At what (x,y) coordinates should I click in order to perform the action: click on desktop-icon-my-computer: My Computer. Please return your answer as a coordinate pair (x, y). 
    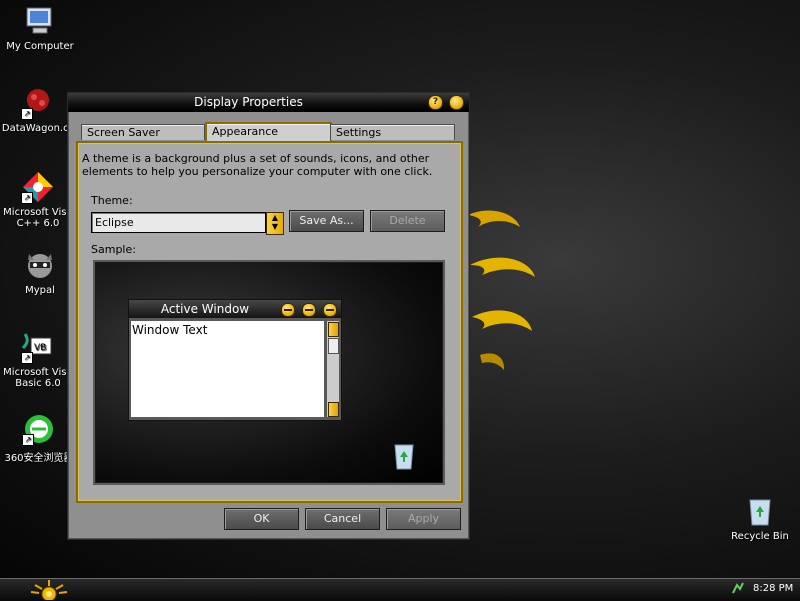
    Looking at the image, I should click on (40, 28).